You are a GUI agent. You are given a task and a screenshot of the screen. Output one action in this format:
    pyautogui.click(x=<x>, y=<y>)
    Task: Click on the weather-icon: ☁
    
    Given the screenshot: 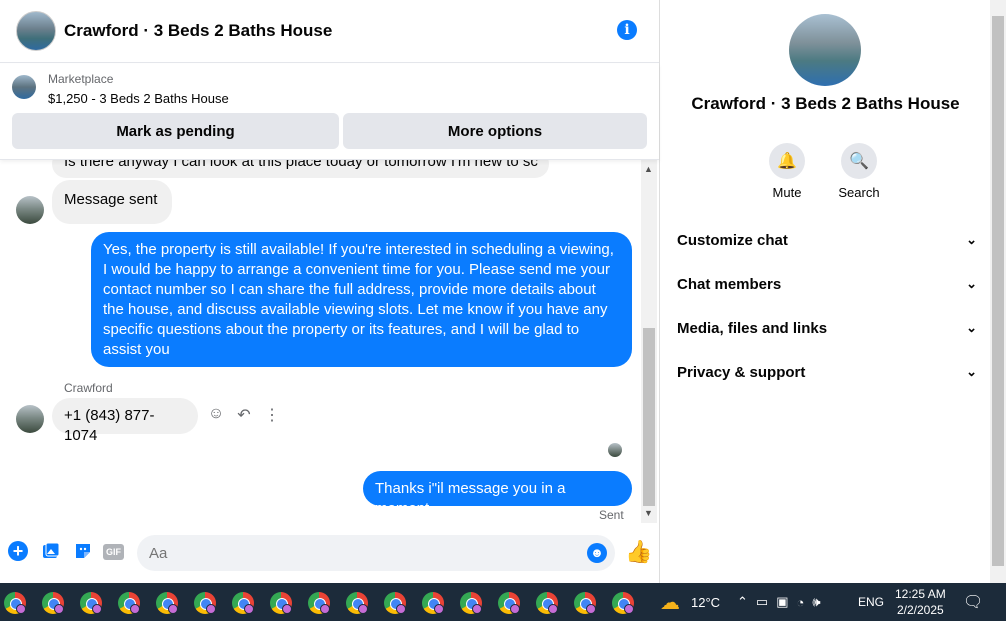 What is the action you would take?
    pyautogui.click(x=670, y=602)
    